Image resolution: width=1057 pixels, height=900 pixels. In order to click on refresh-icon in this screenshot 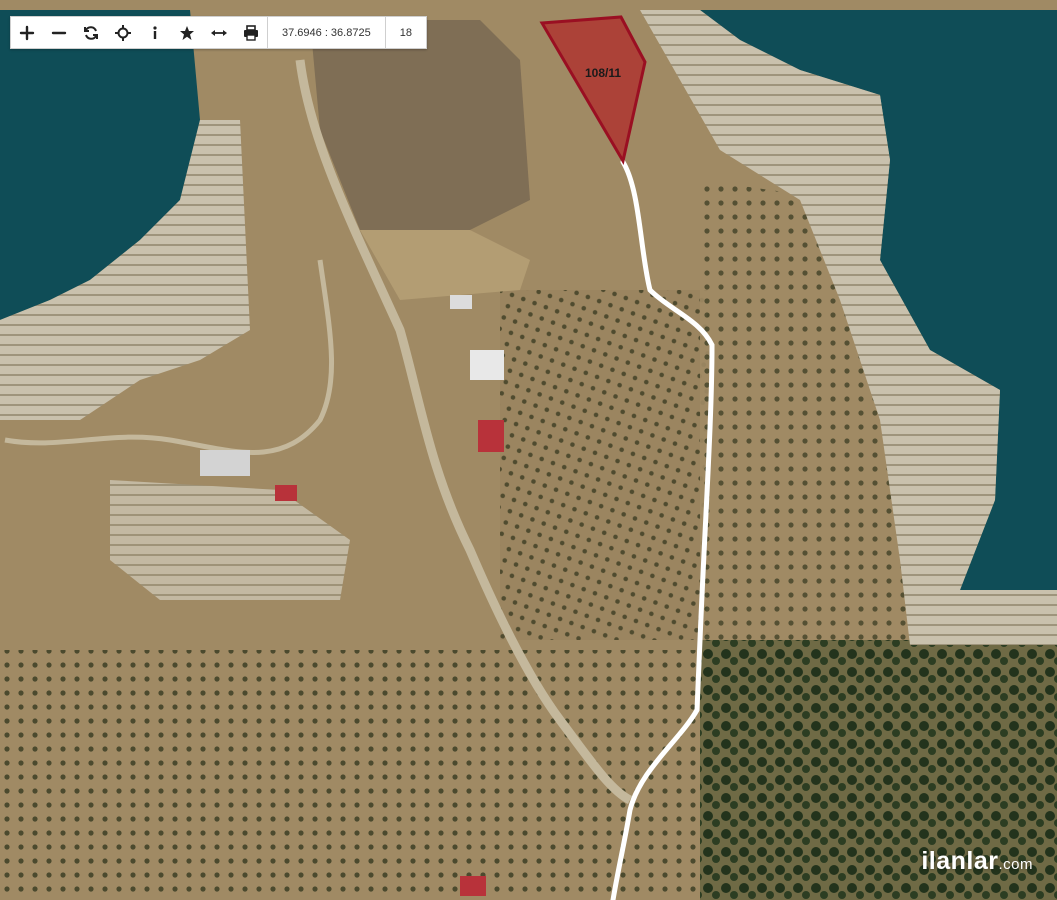, I will do `click(91, 32)`.